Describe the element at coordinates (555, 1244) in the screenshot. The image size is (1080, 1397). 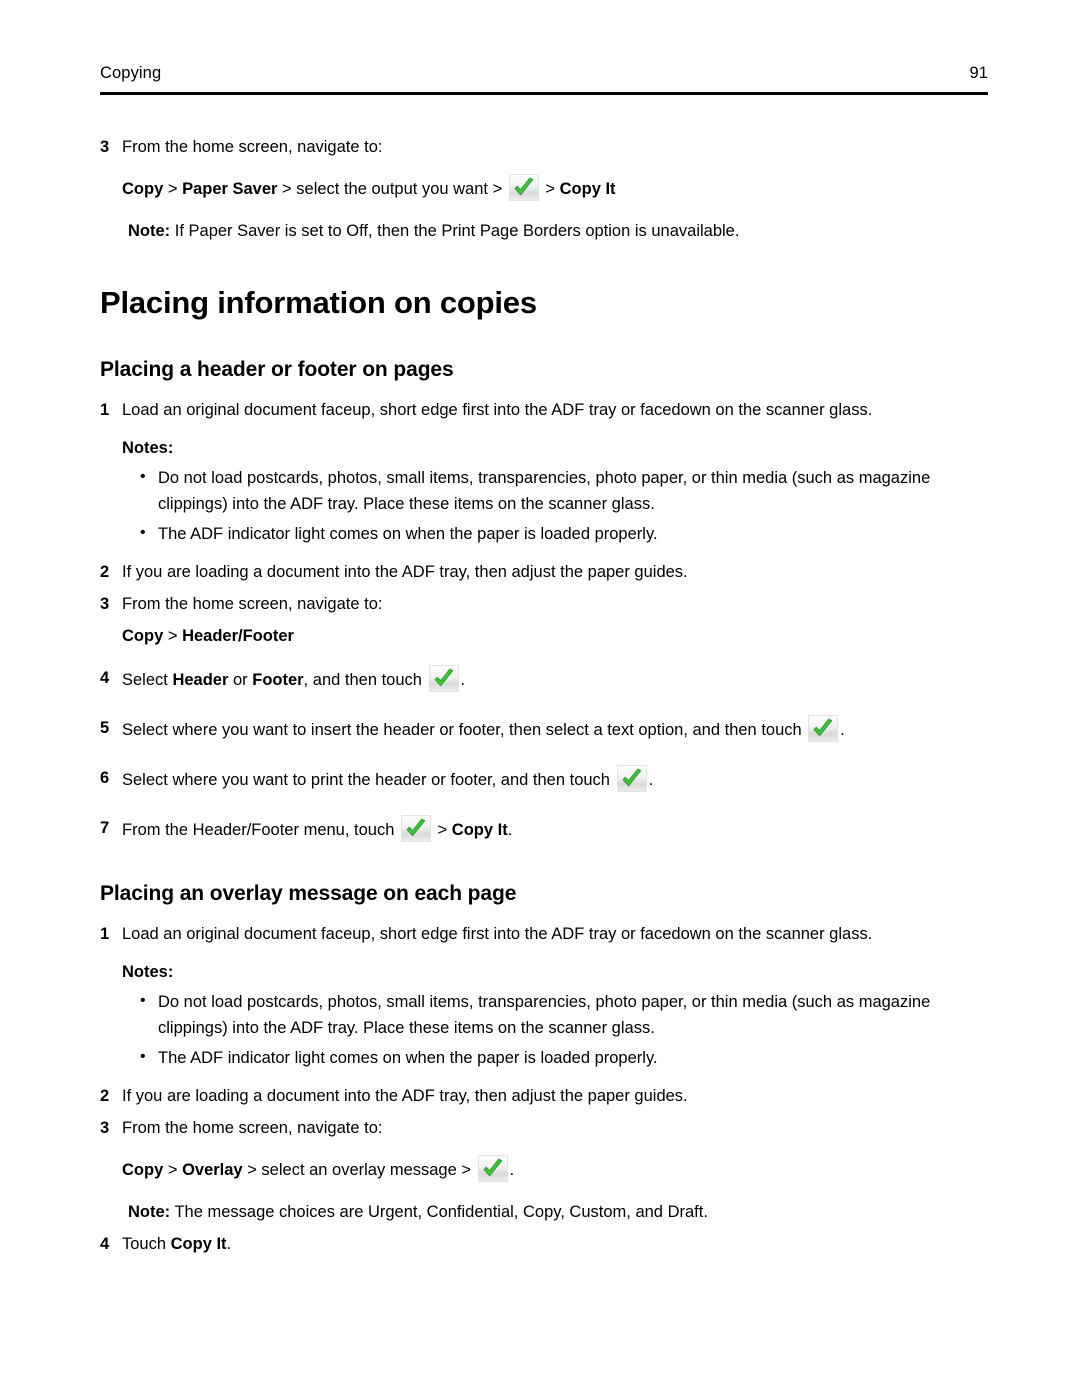
I see `step-text: Touch Copy It.` at that location.